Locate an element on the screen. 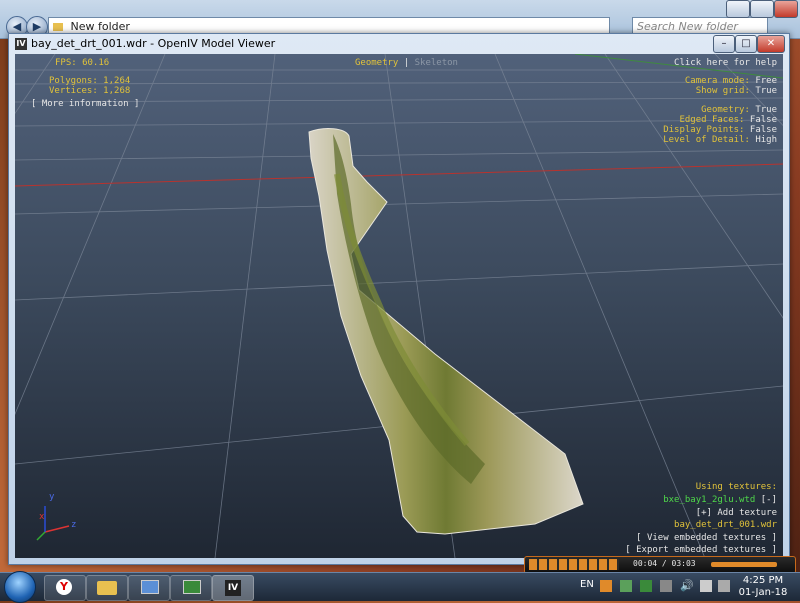 The height and width of the screenshot is (603, 800). using-textures-label: Using textures: is located at coordinates (736, 487).